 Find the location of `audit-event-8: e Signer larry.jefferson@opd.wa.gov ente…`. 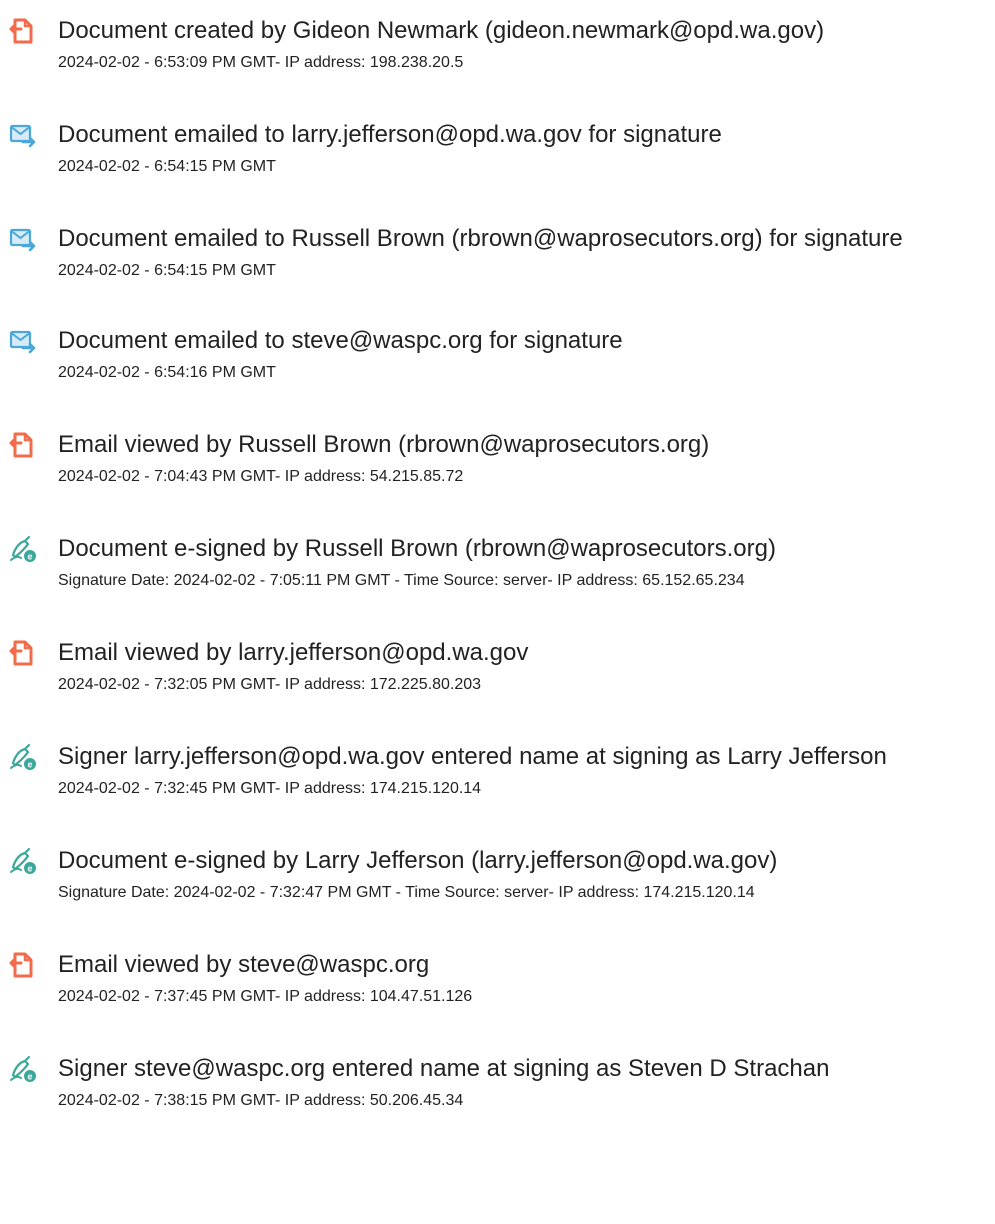

audit-event-8: e Signer larry.jefferson@opd.wa.gov ente… is located at coordinates (497, 782).